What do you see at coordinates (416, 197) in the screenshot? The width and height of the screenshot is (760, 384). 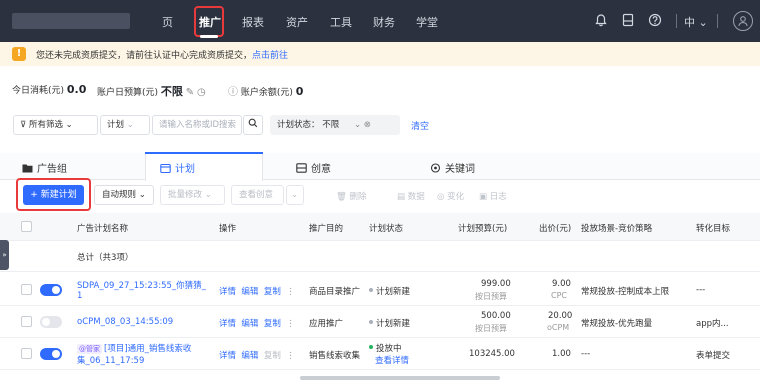 I see `data-label: 数据` at bounding box center [416, 197].